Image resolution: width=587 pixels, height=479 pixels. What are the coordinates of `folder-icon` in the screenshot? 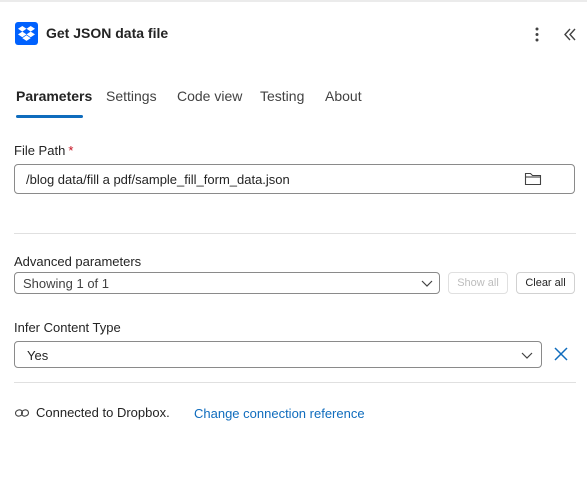 It's located at (533, 179).